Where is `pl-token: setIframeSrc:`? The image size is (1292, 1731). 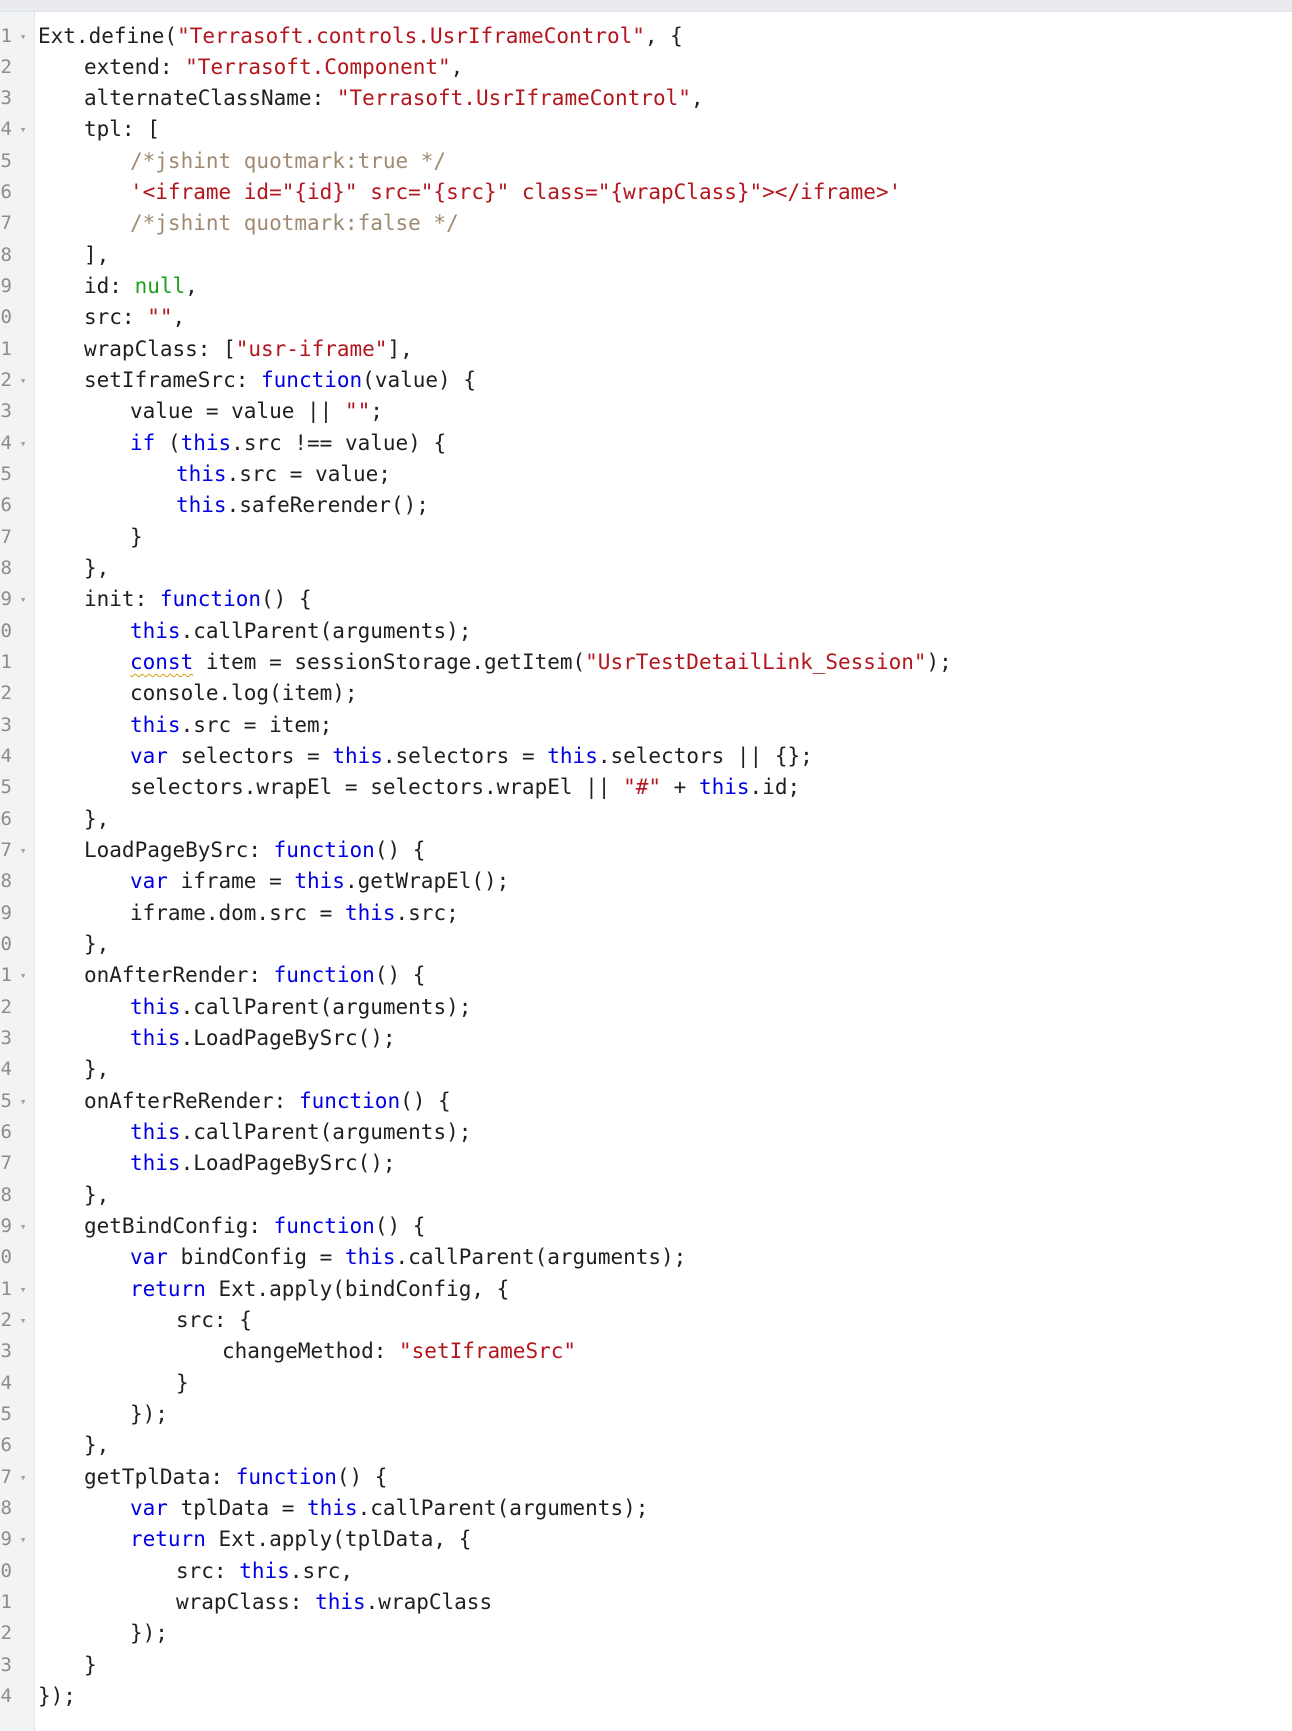 pl-token: setIframeSrc: is located at coordinates (173, 380).